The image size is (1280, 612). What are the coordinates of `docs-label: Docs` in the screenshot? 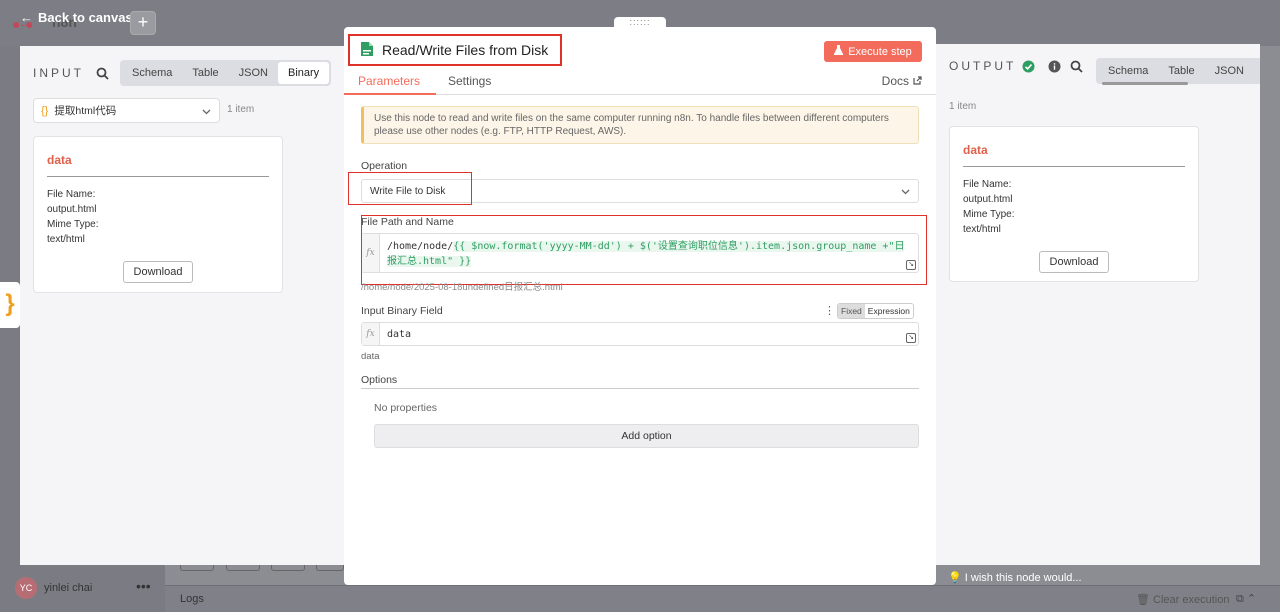 It's located at (895, 81).